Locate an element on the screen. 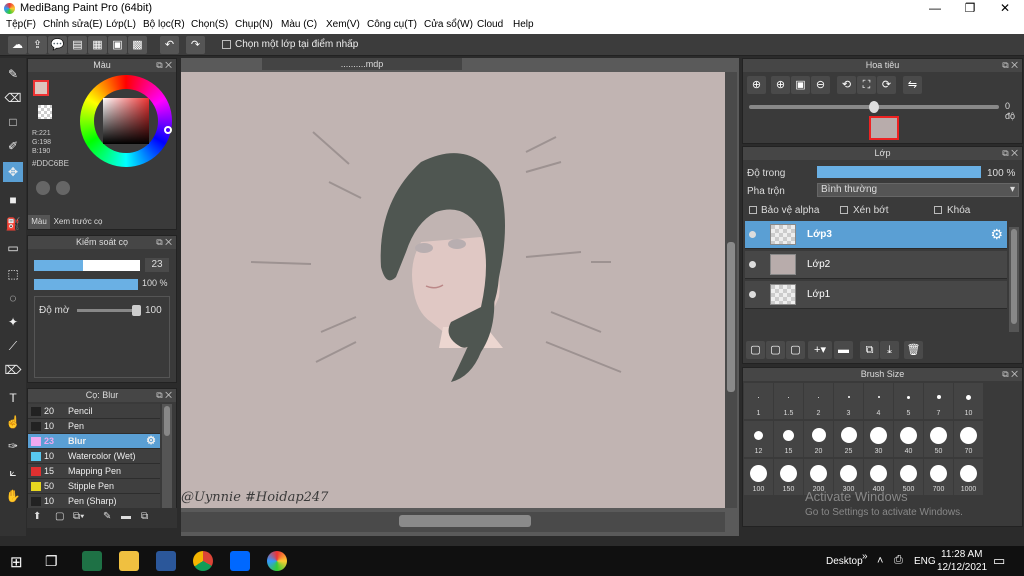 This screenshot has width=1024, height=576. clock-time: 11:28 AM is located at coordinates (962, 554).